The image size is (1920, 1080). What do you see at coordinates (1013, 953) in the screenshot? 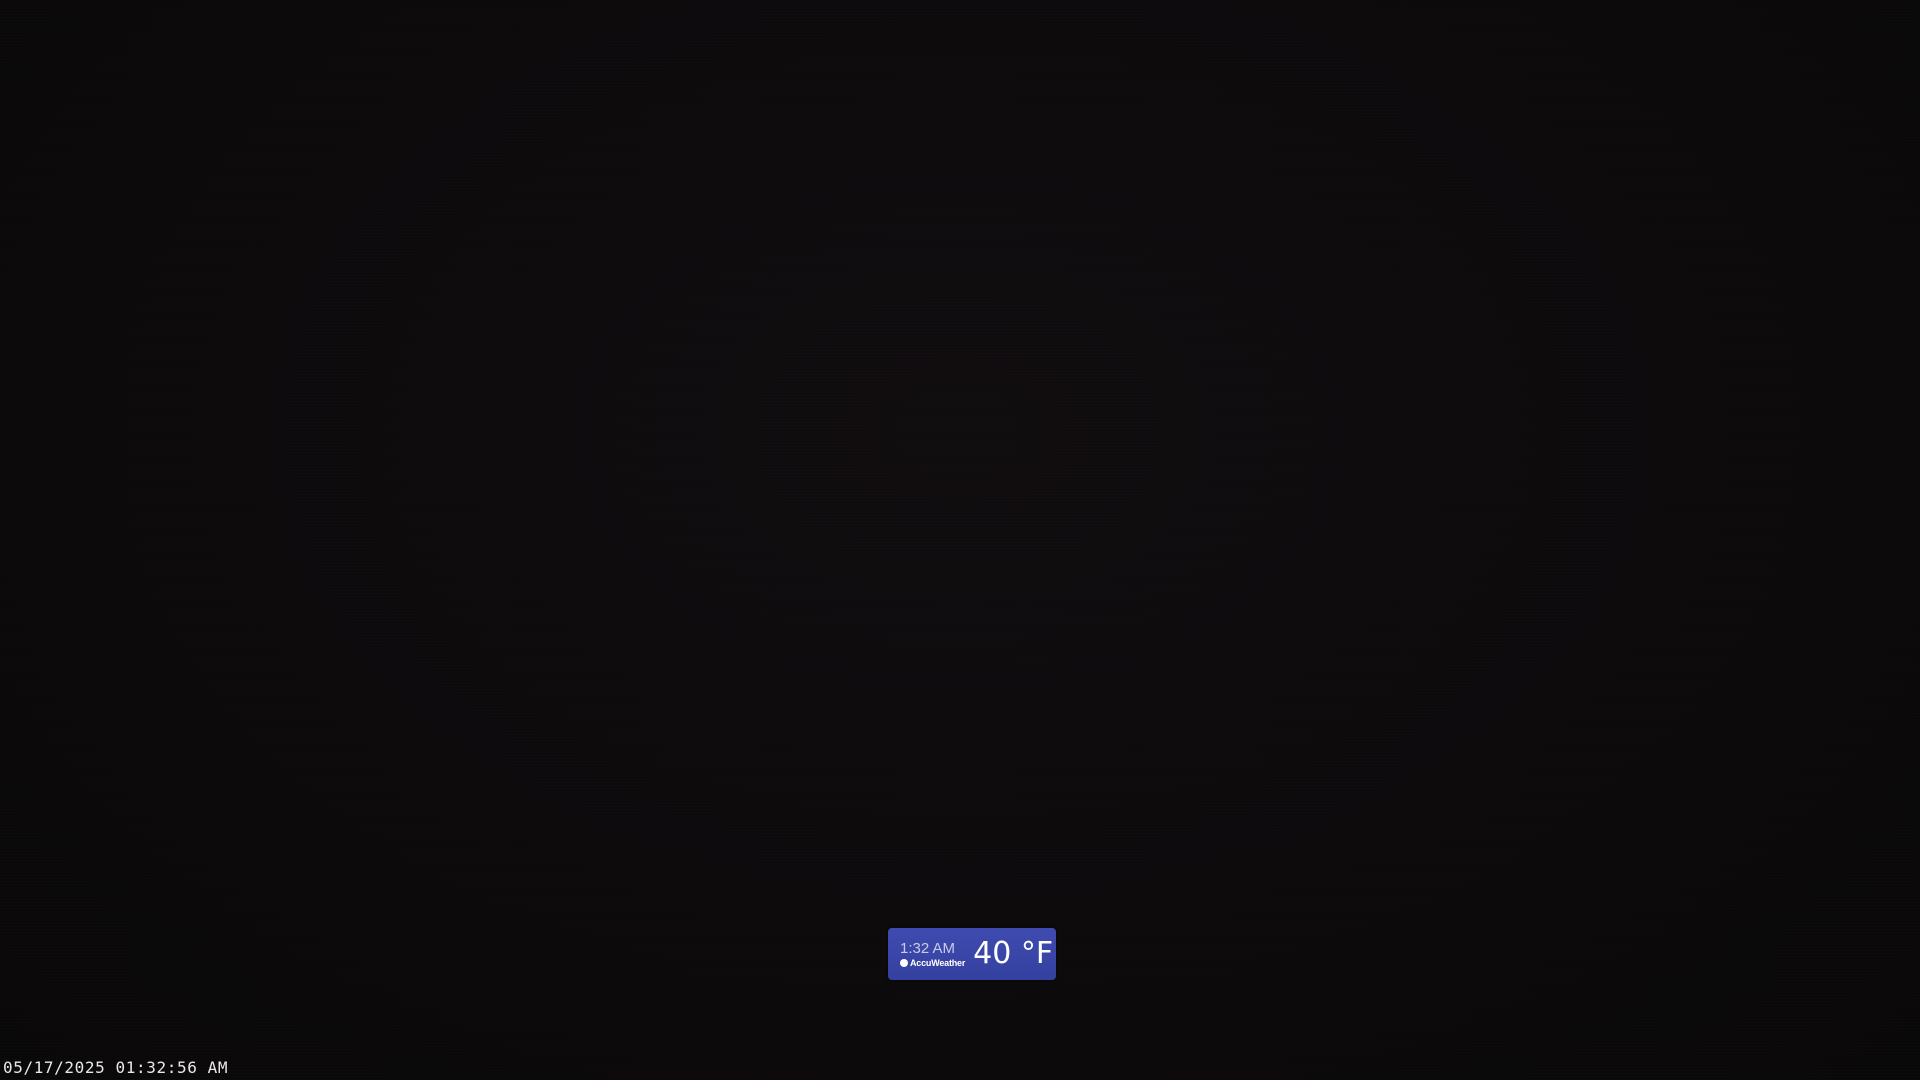
I see `weather-temperature: 40 °F` at bounding box center [1013, 953].